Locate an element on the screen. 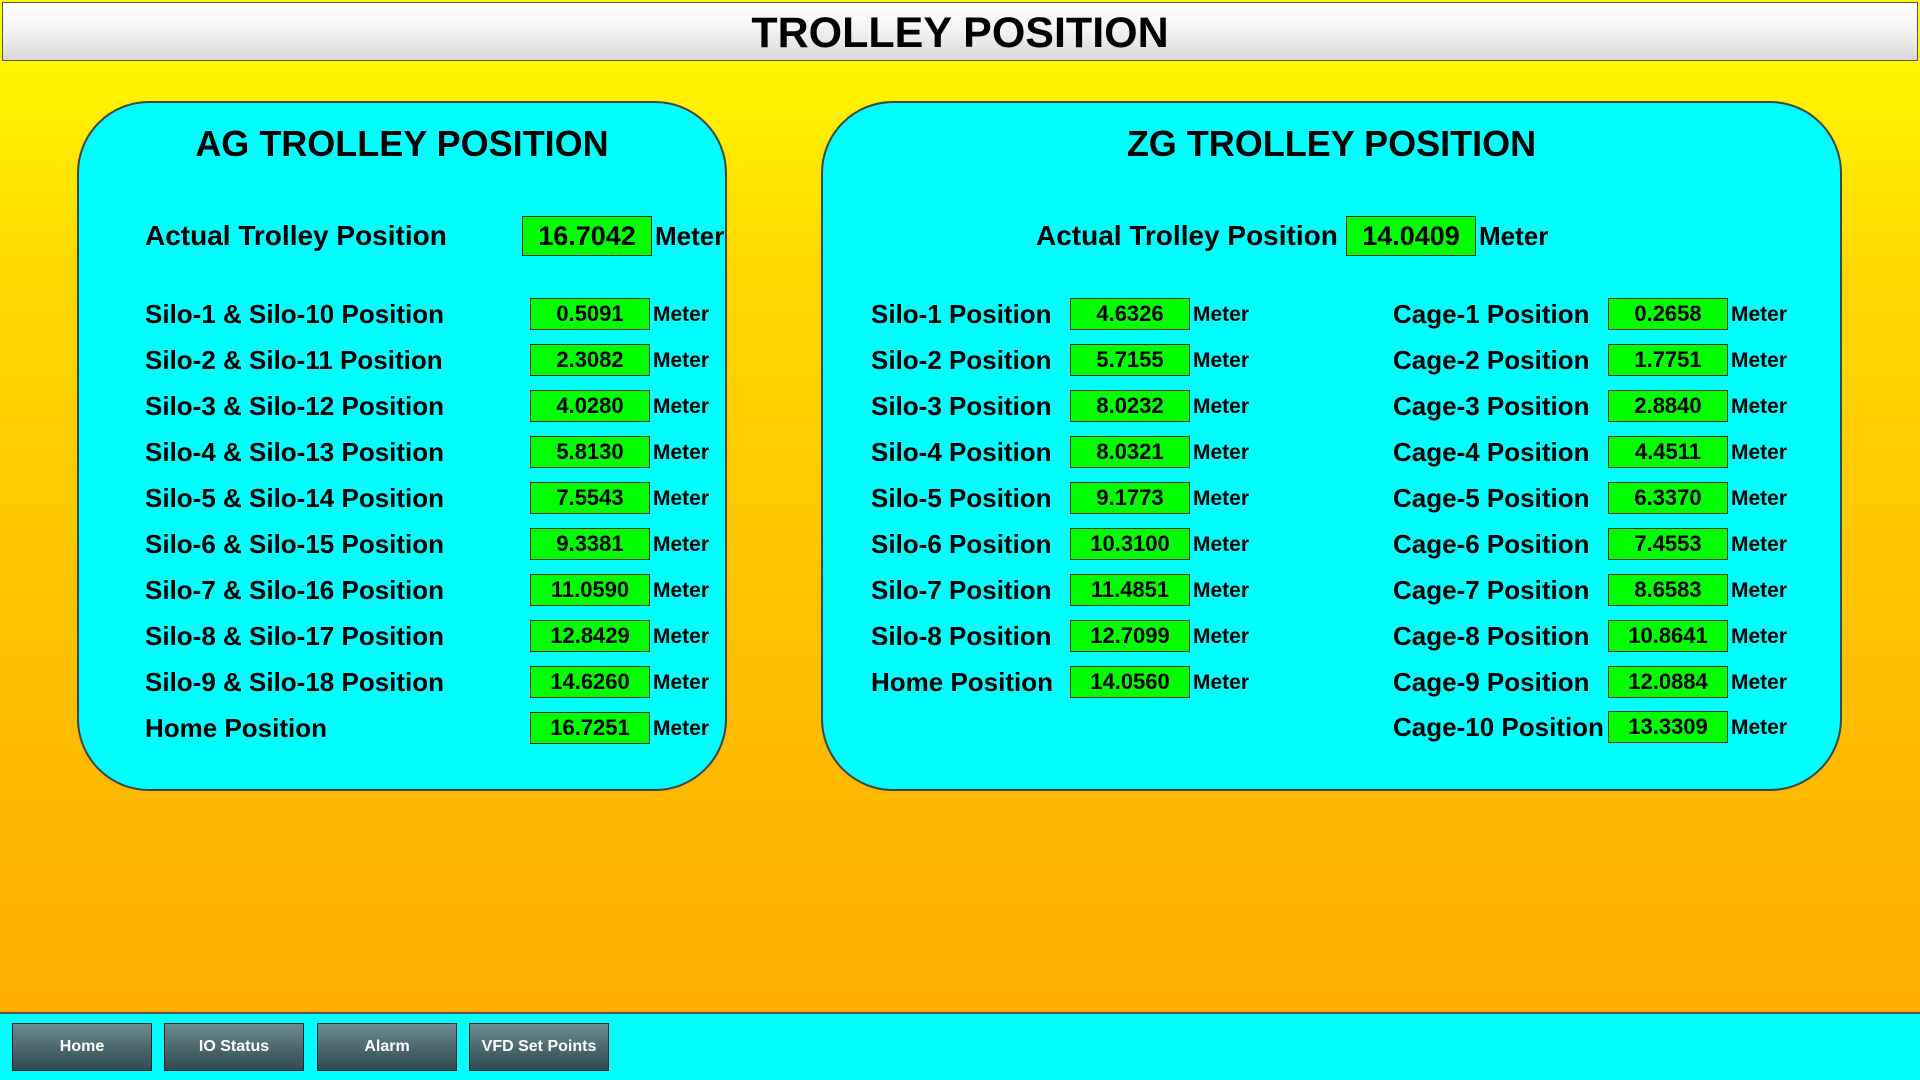  zg-cage-value: 8.6583 is located at coordinates (1668, 590).